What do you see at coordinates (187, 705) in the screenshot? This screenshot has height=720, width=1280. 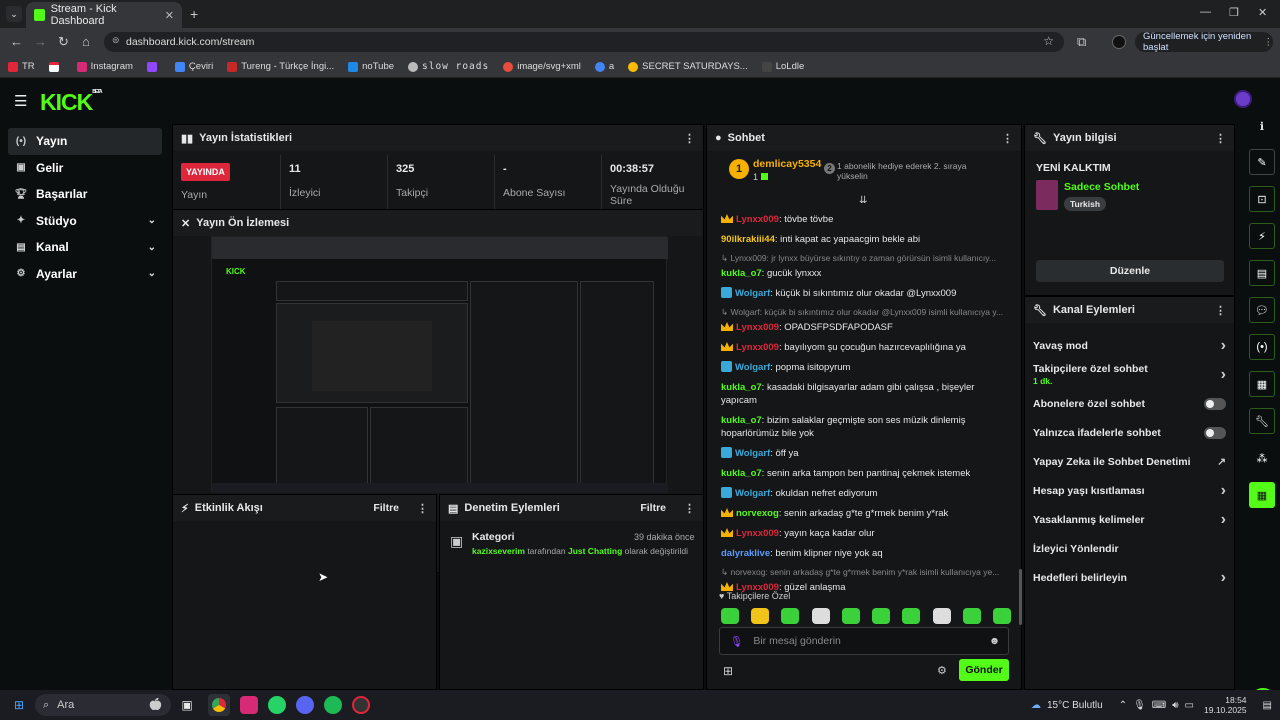 I see `task-view-icon: ▣` at bounding box center [187, 705].